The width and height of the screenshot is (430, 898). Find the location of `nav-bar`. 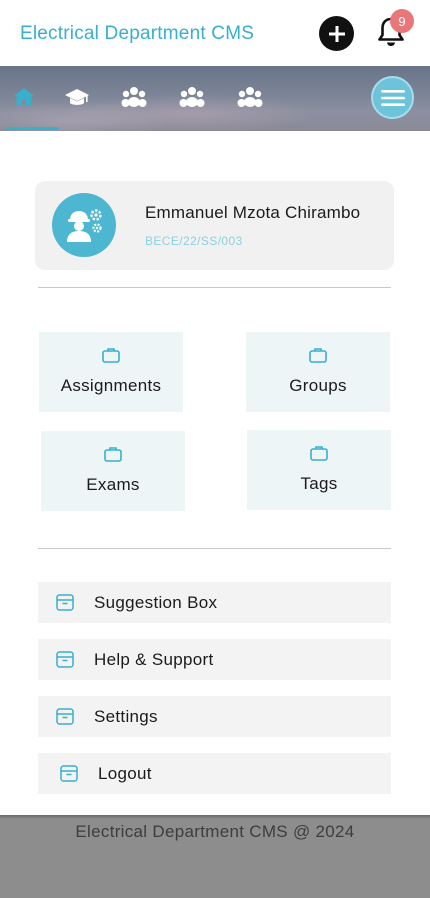

nav-bar is located at coordinates (215, 98).